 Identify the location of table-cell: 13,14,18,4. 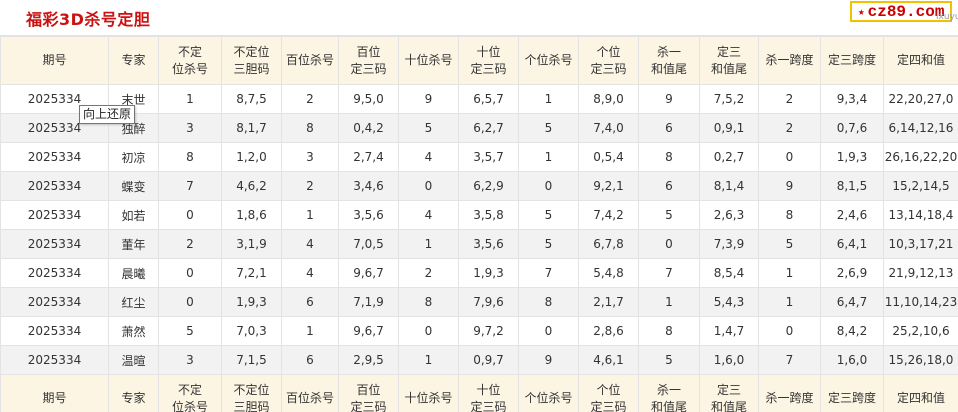
(920, 215).